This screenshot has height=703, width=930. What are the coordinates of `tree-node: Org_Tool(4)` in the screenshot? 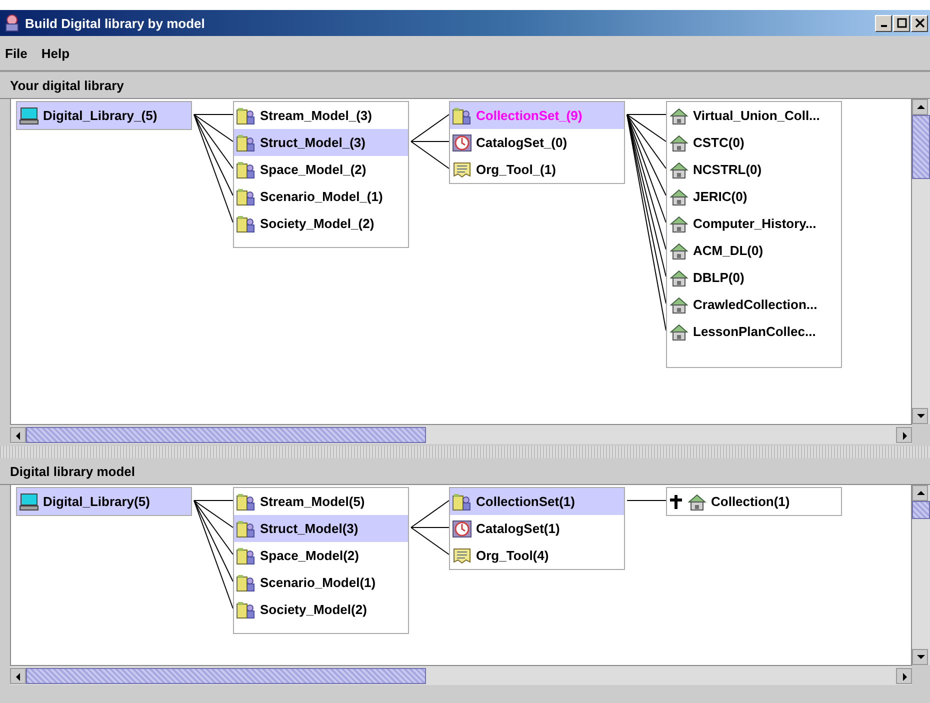 It's located at (537, 555).